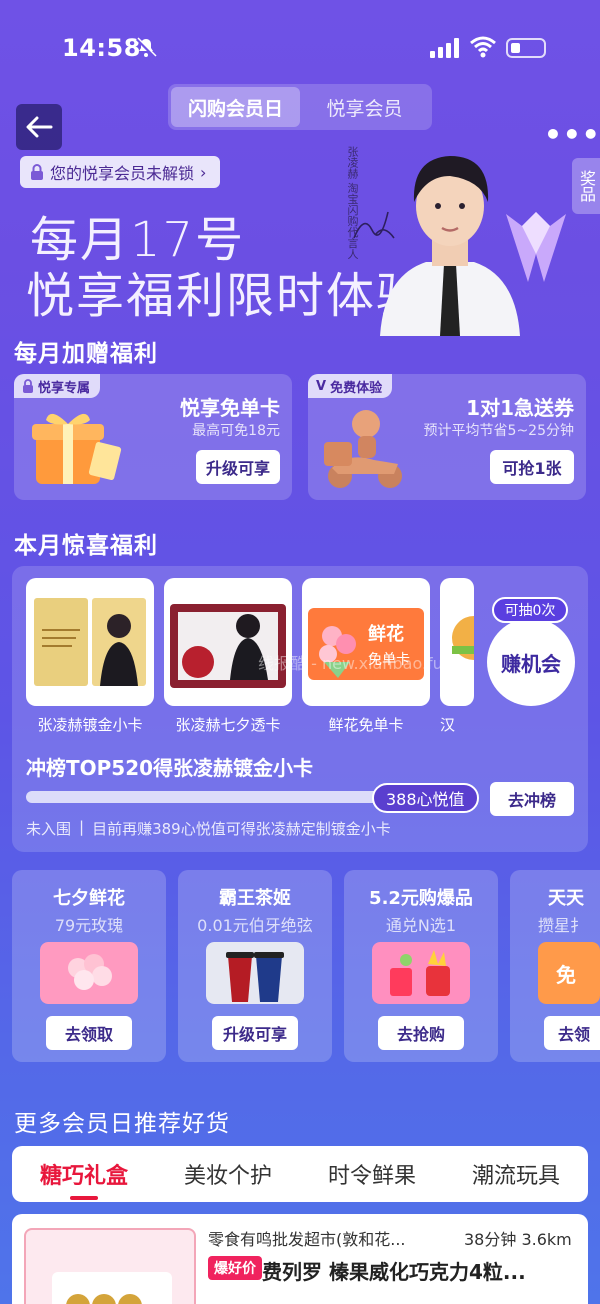 The image size is (600, 1304). Describe the element at coordinates (112, 1288) in the screenshot. I see `chocolate-box-image` at that location.